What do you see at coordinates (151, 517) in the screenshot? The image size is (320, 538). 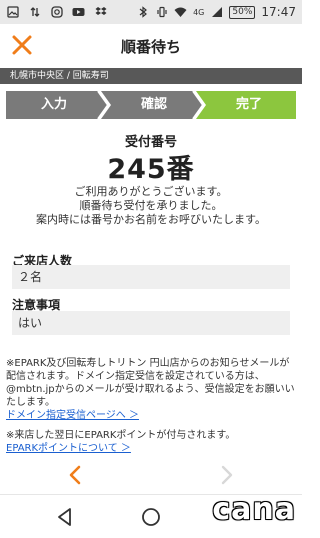 I see `home-icon` at bounding box center [151, 517].